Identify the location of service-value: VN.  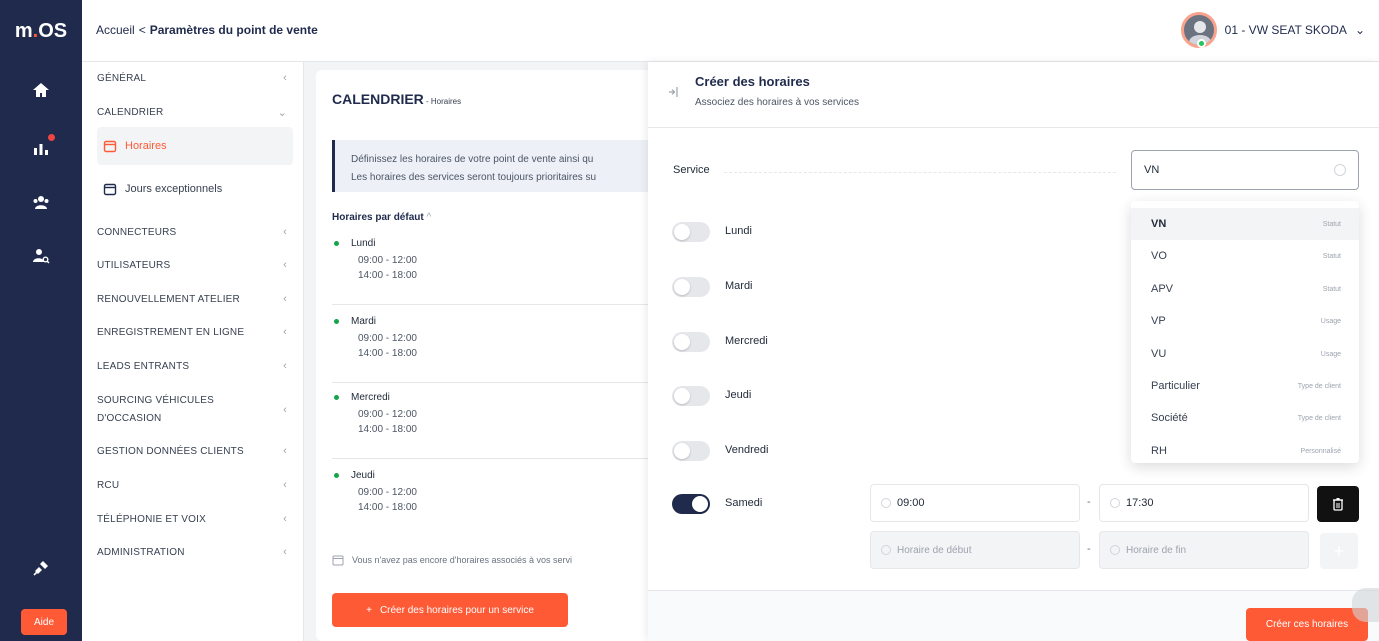
(1152, 170).